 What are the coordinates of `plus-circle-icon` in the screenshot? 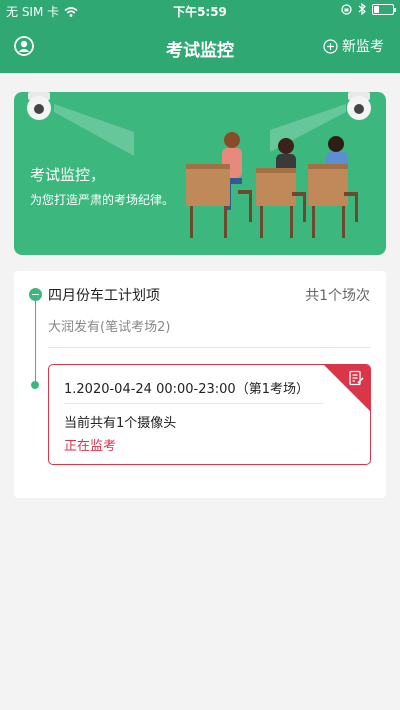 It's located at (330, 46).